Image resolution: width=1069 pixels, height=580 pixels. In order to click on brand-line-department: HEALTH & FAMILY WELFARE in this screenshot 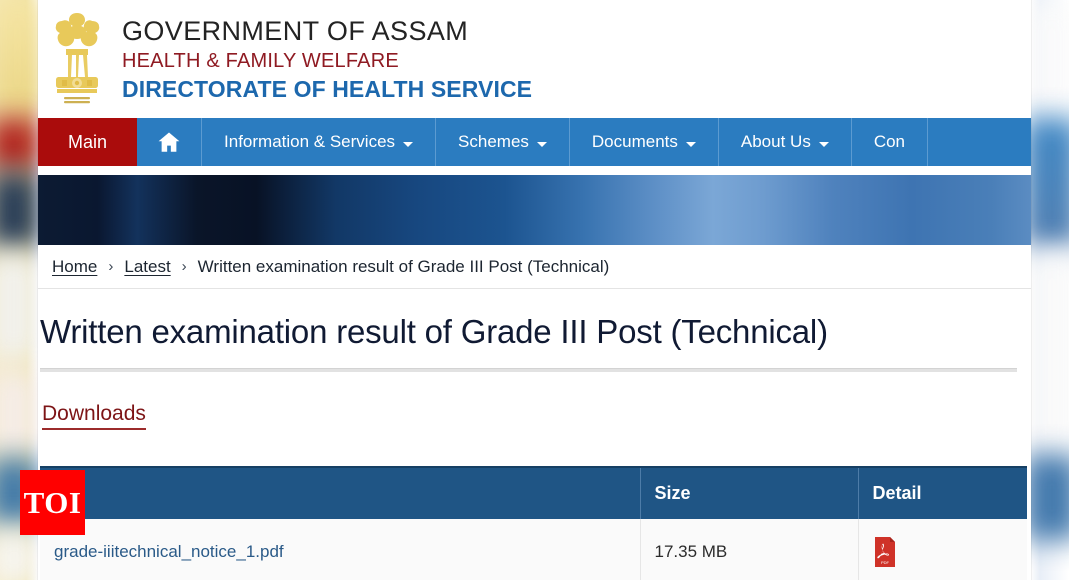, I will do `click(260, 61)`.